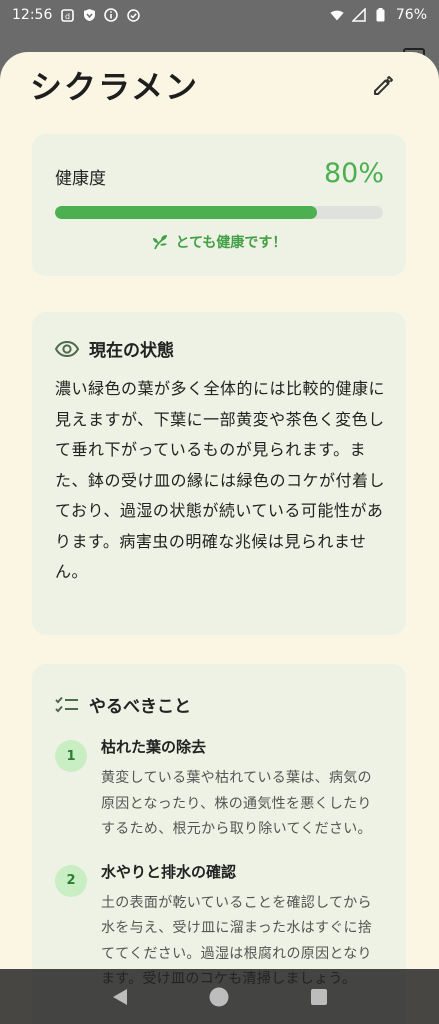  I want to click on health-progress-bar, so click(219, 212).